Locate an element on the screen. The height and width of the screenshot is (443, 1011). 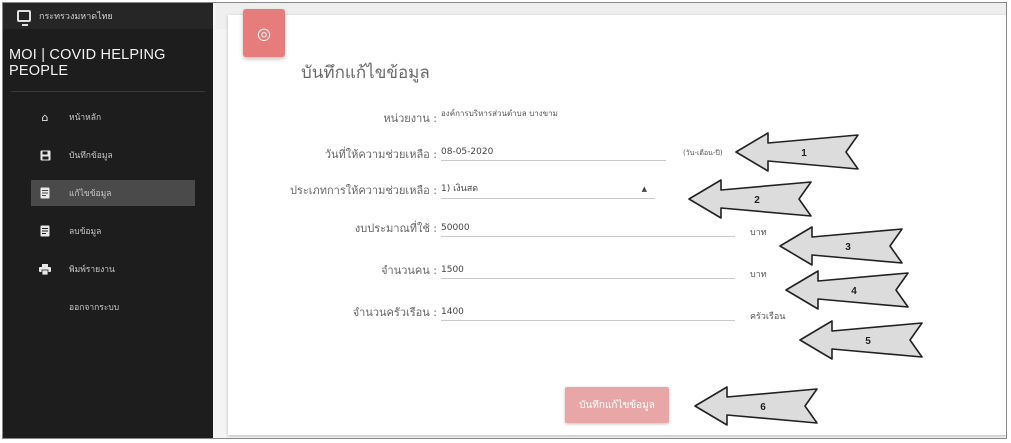
budget-label: งบประมาณที่ใช้ : is located at coordinates (395, 228).